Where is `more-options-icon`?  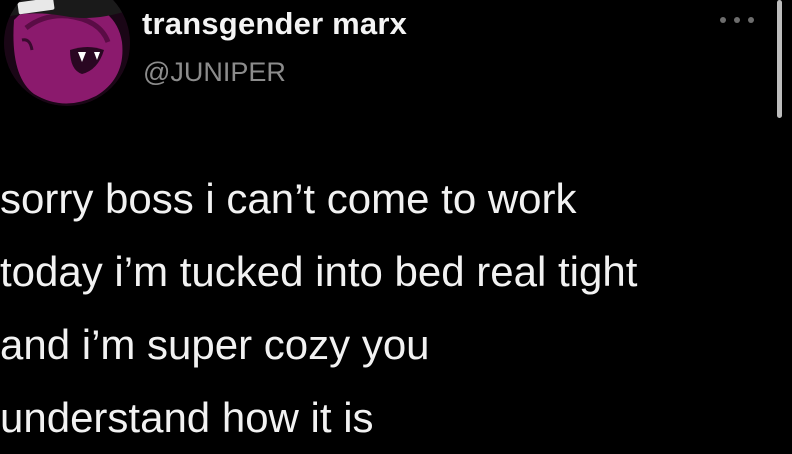 more-options-icon is located at coordinates (737, 20).